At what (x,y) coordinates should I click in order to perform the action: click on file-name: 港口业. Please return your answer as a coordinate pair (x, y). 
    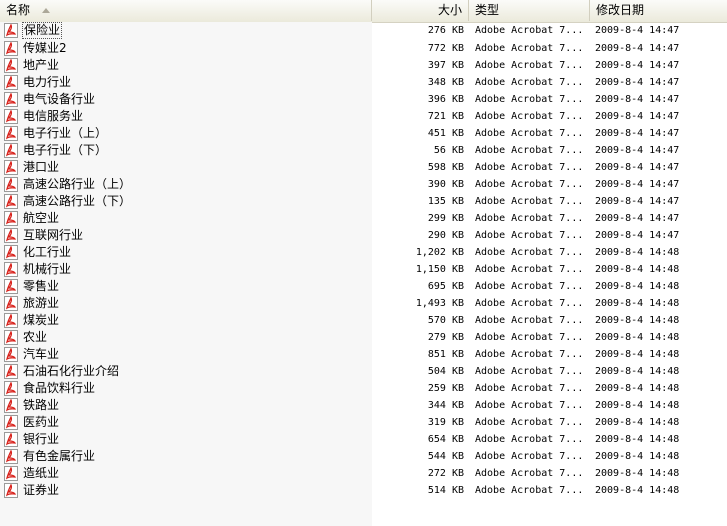
    Looking at the image, I should click on (41, 167).